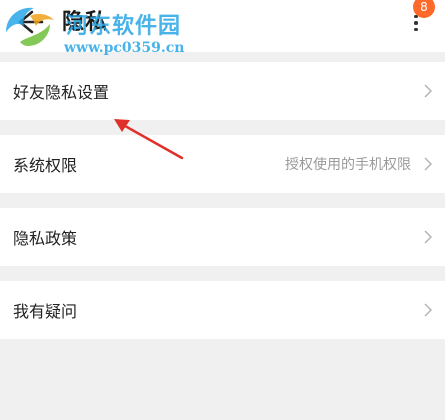  What do you see at coordinates (124, 26) in the screenshot?
I see `watermark-text: 河东软件园` at bounding box center [124, 26].